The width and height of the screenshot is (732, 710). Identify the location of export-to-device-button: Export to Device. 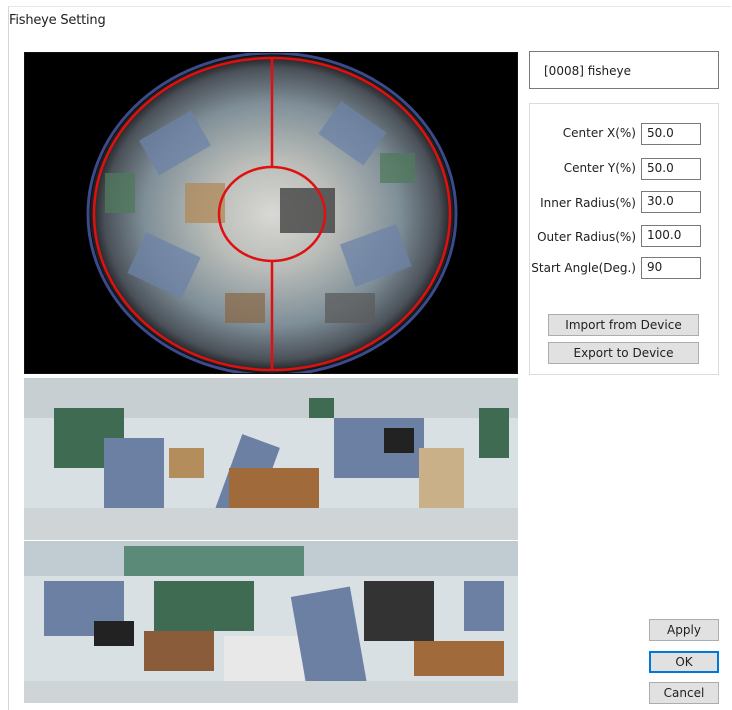
(623, 353).